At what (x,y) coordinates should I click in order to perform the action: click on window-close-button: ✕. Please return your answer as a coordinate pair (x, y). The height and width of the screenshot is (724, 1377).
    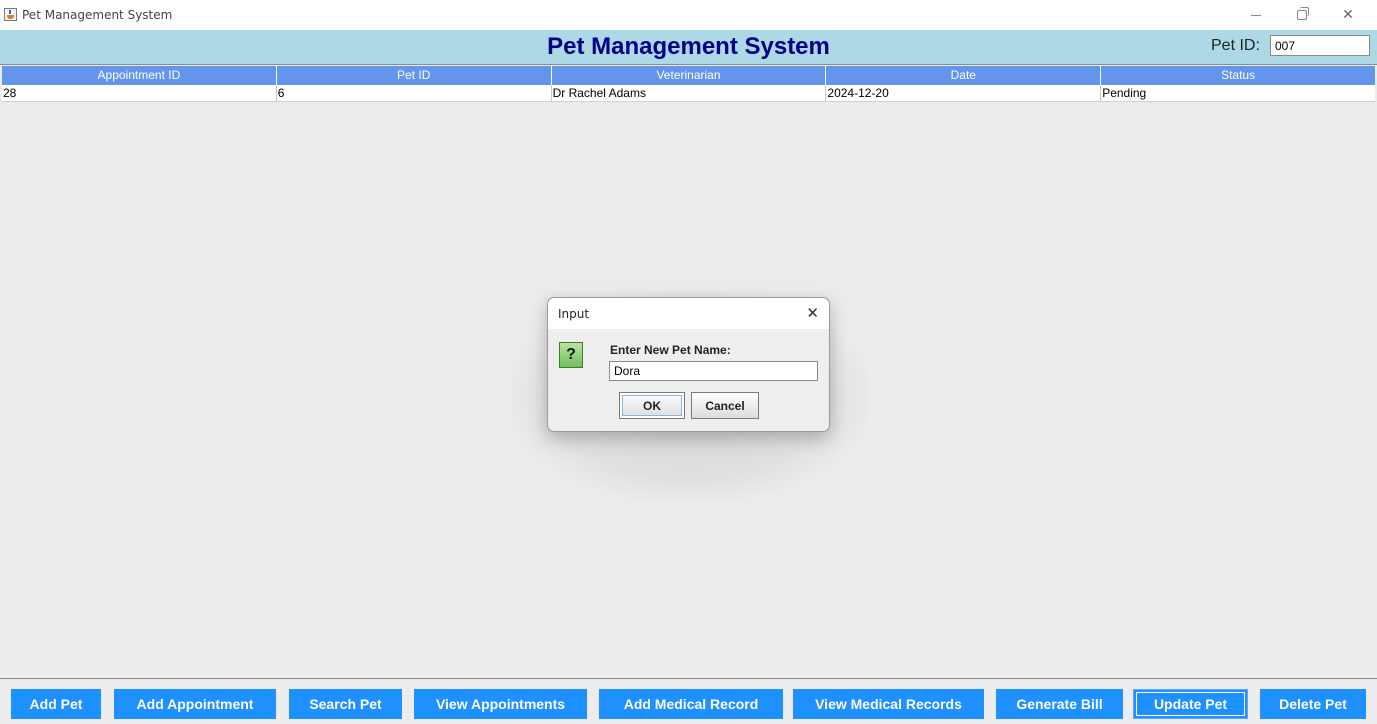
    Looking at the image, I should click on (1348, 15).